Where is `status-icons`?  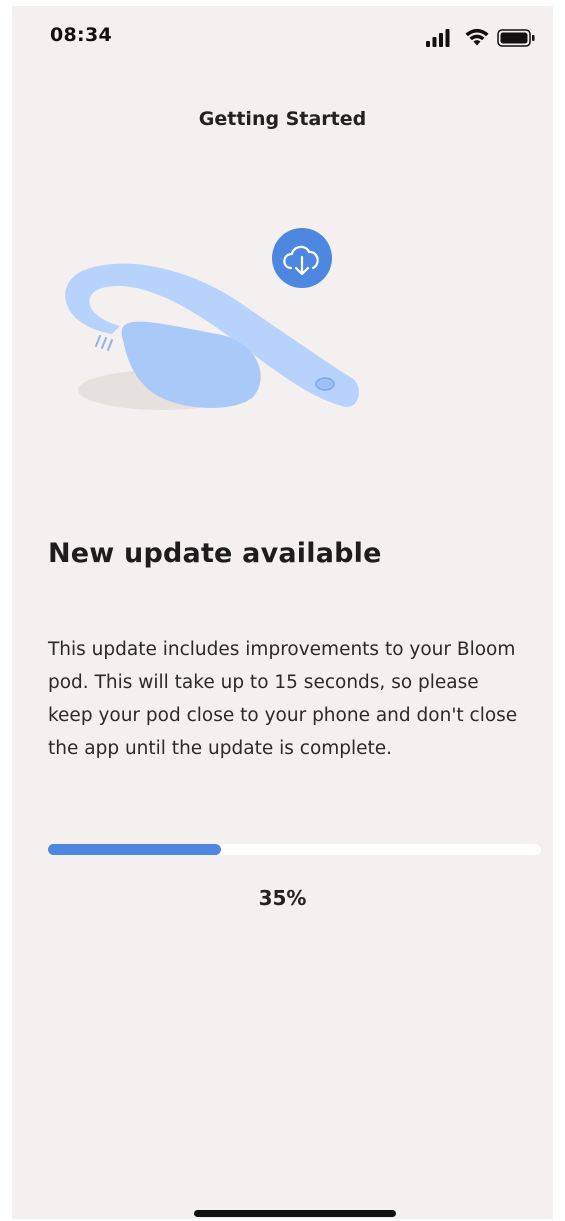 status-icons is located at coordinates (480, 38).